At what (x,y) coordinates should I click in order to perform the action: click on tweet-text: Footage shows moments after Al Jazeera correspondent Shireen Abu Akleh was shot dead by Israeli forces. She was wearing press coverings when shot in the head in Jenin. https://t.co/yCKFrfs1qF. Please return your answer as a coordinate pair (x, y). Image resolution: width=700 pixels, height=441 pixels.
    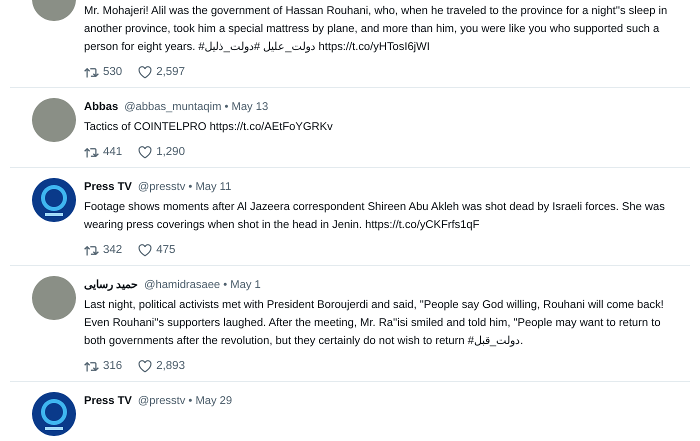
    Looking at the image, I should click on (375, 216).